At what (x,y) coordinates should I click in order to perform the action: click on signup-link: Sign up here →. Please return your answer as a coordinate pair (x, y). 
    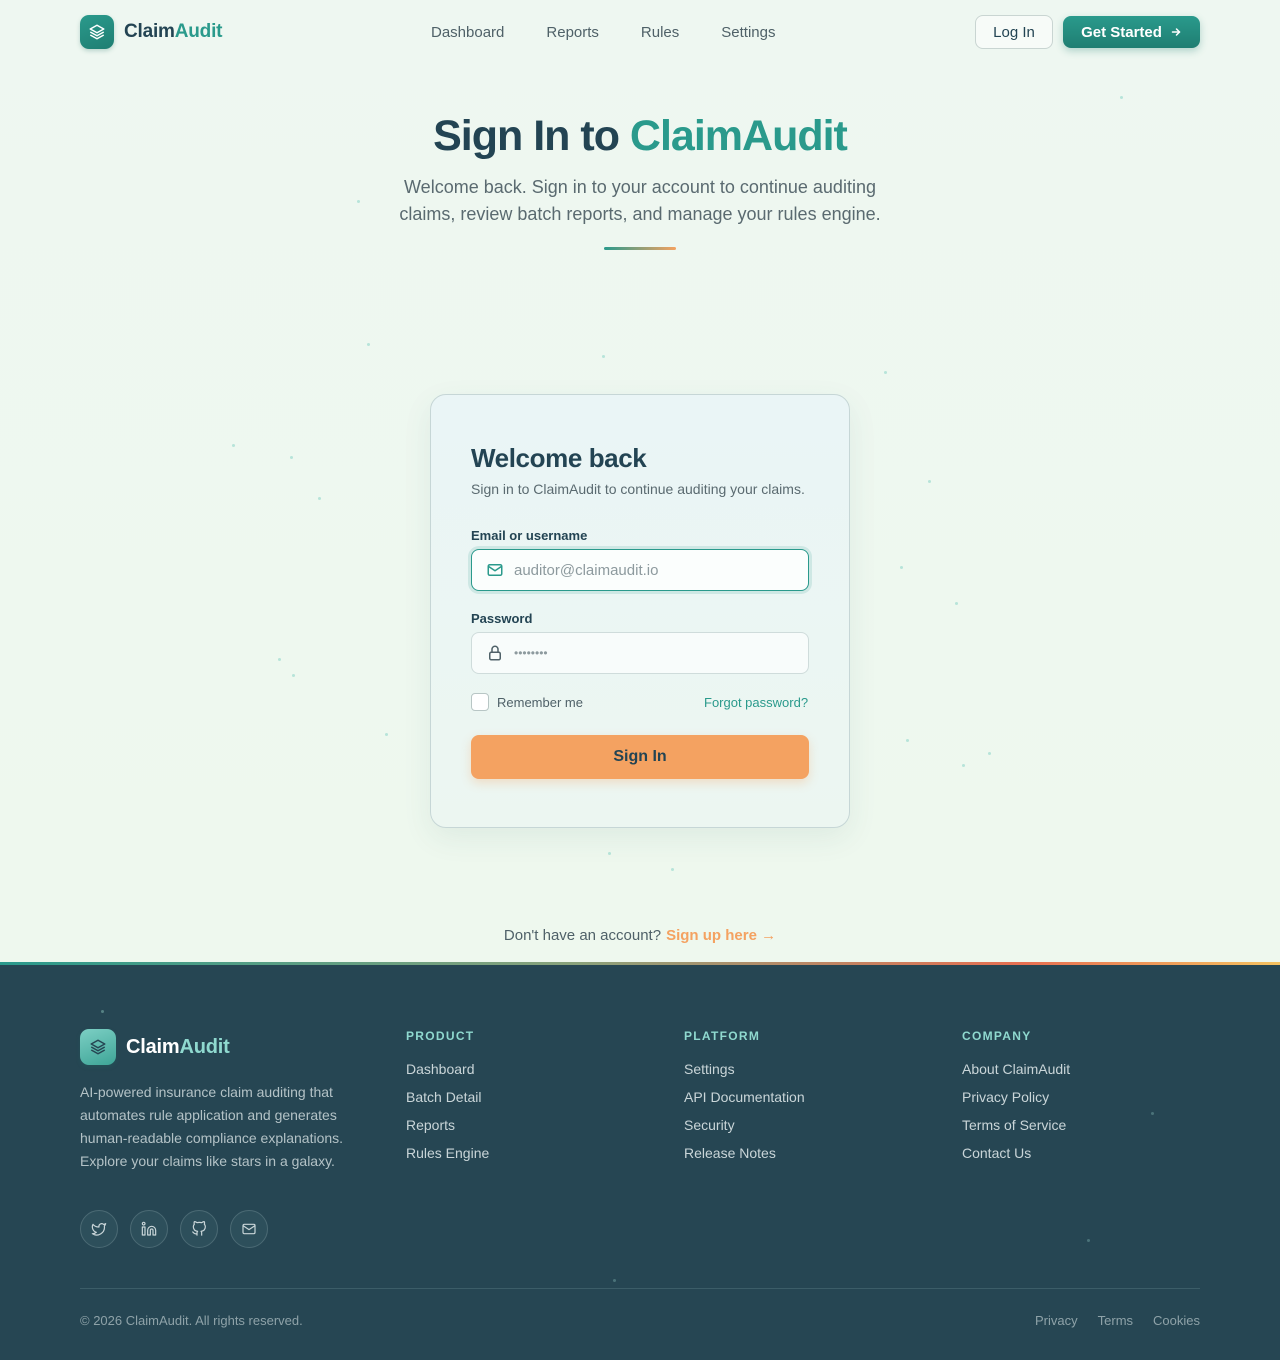
    Looking at the image, I should click on (721, 935).